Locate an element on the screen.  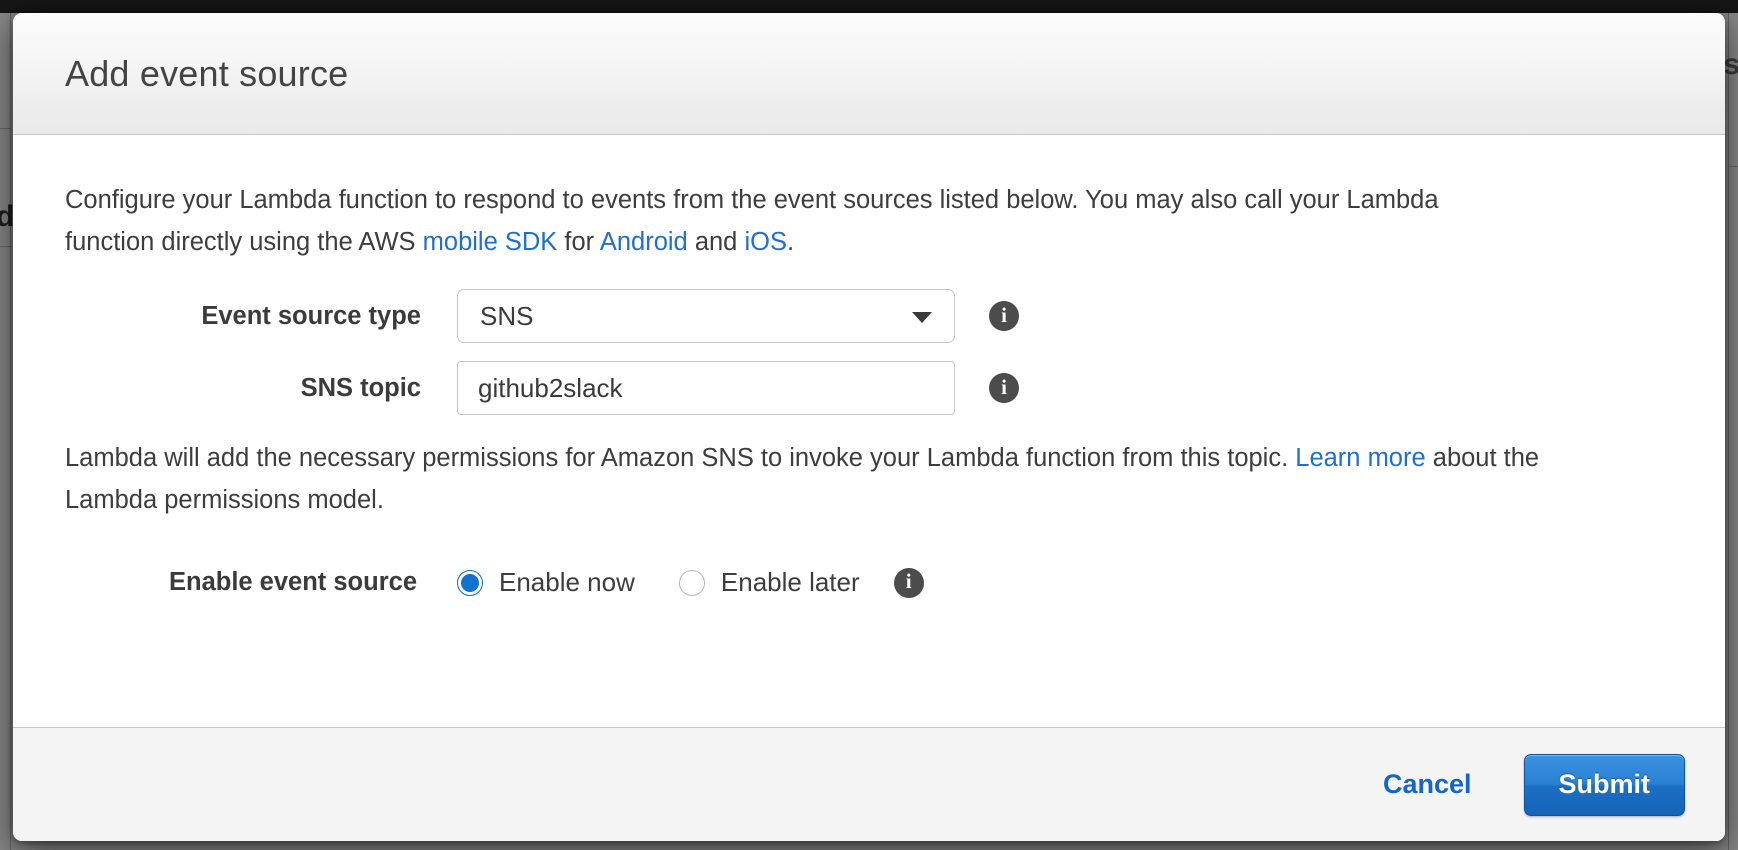
event-source-type-row: Event source type SNS i is located at coordinates (869, 316).